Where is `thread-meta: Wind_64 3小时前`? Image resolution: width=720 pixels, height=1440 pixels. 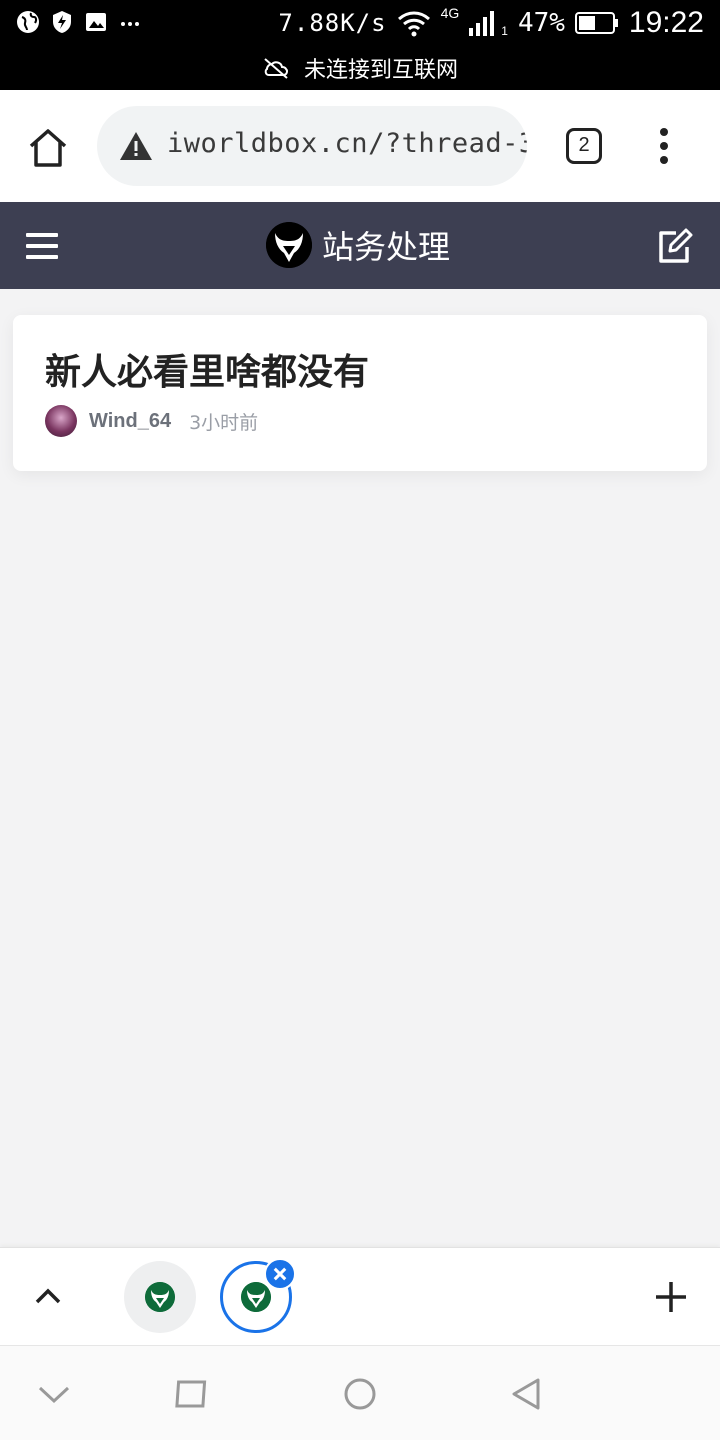
thread-meta: Wind_64 3小时前 is located at coordinates (151, 421).